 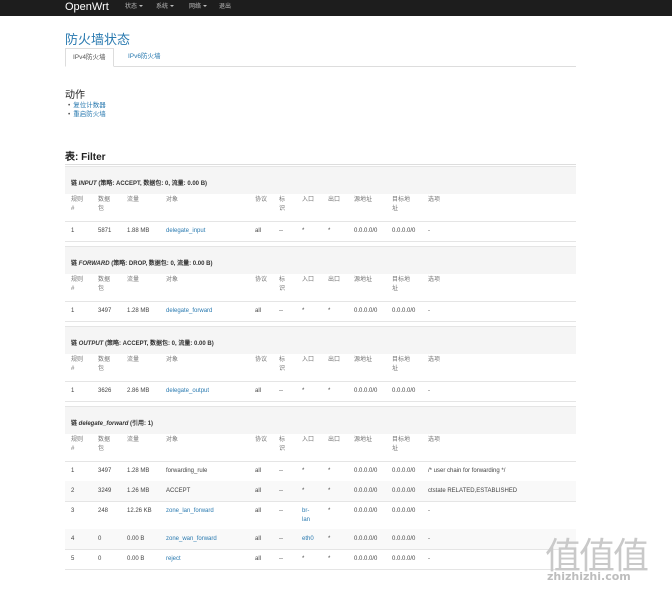 What do you see at coordinates (103, 511) in the screenshot?
I see `cell-pkts: 248` at bounding box center [103, 511].